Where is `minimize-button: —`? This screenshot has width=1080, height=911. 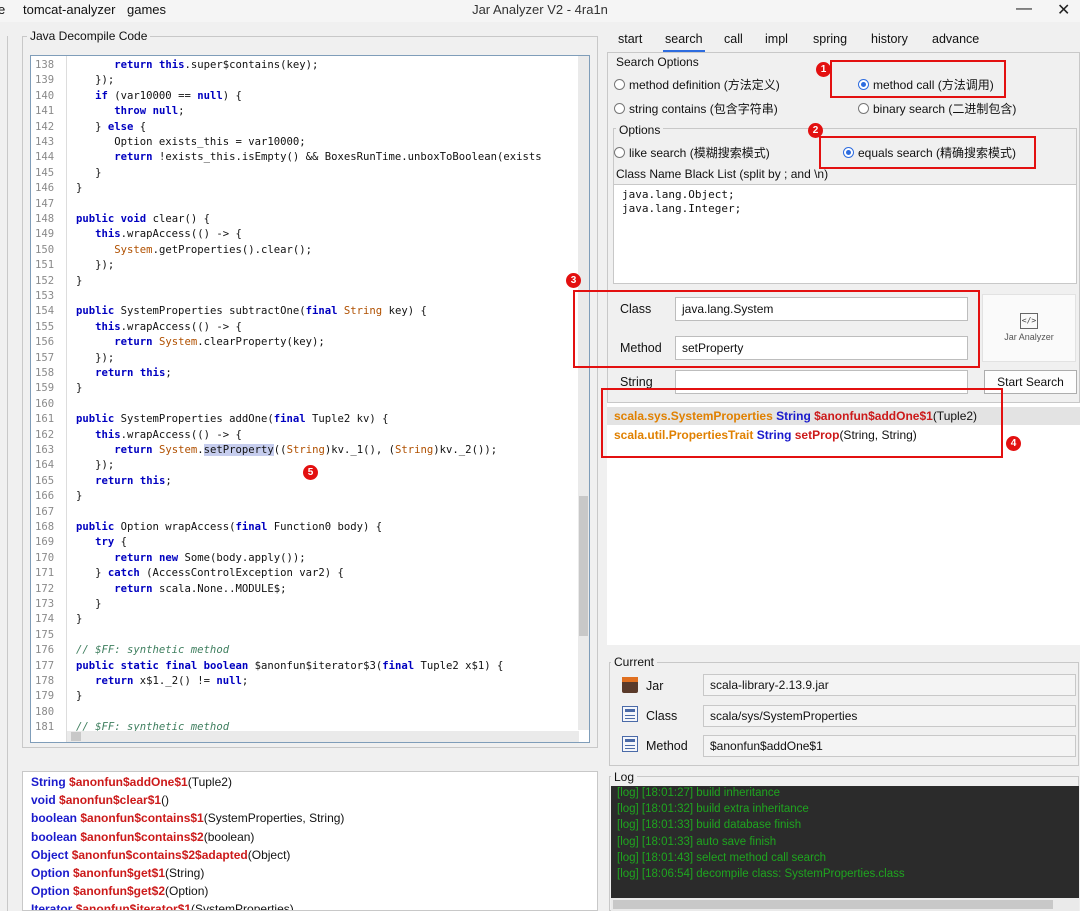
minimize-button: — is located at coordinates (1024, 9).